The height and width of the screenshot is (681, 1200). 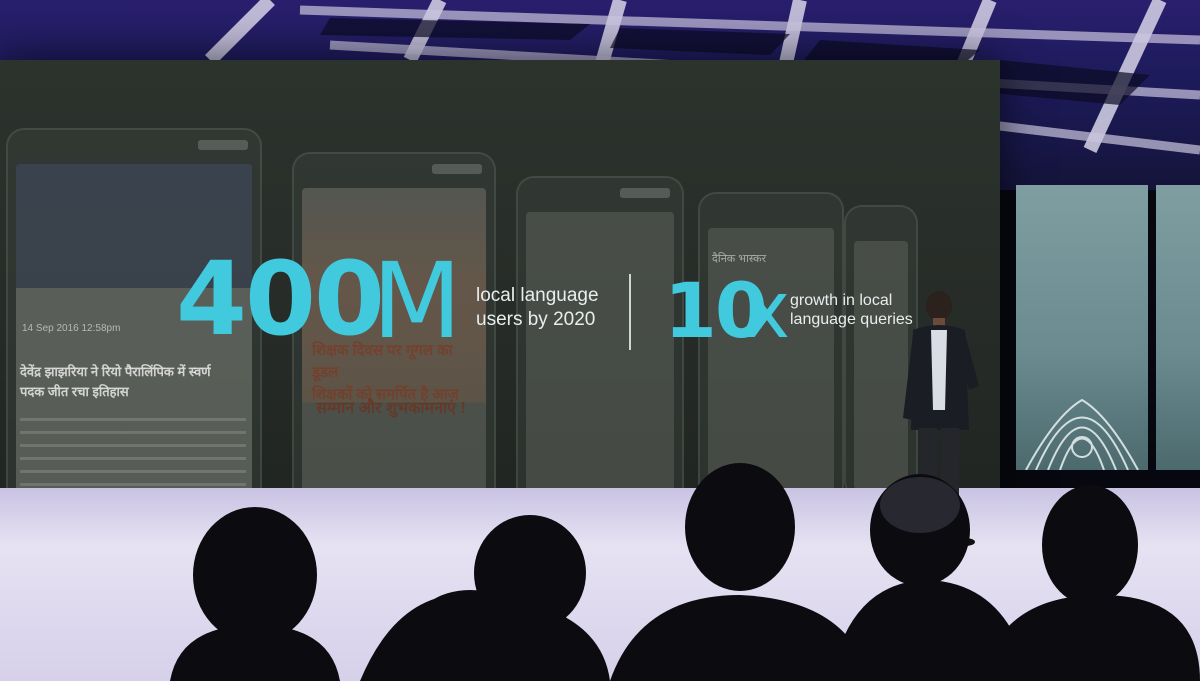 What do you see at coordinates (630, 312) in the screenshot?
I see `stat-divider` at bounding box center [630, 312].